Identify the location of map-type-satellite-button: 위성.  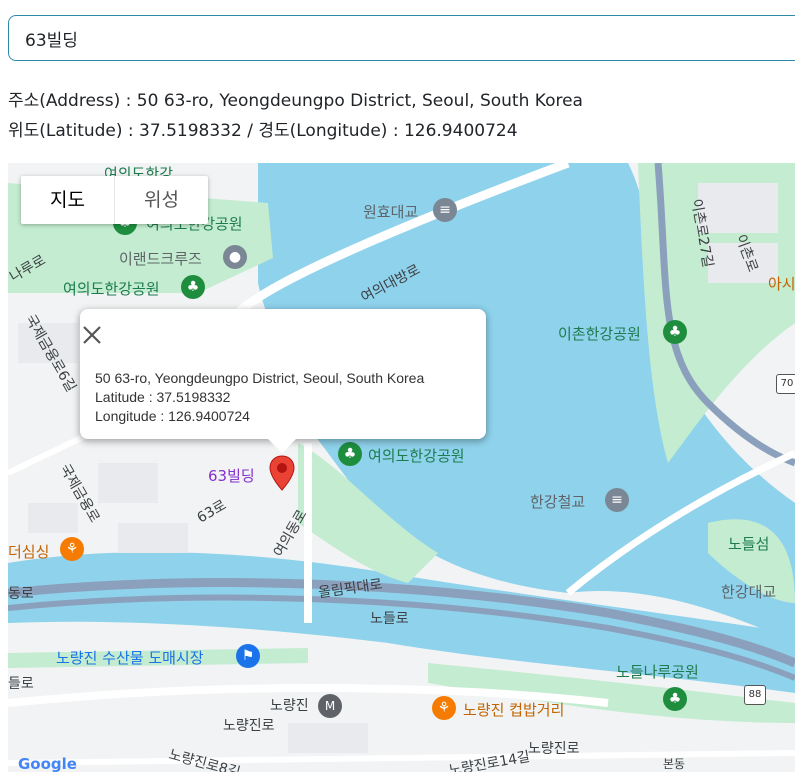
(160, 200).